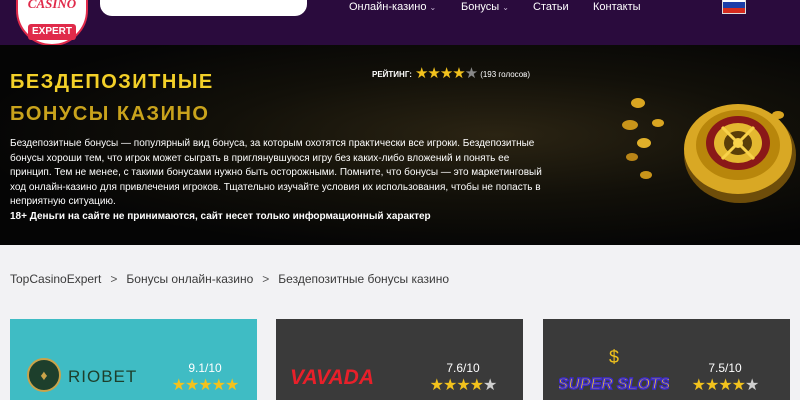 The height and width of the screenshot is (400, 800). What do you see at coordinates (110, 114) in the screenshot?
I see `hero-title-line2: БОНУСЫ КАЗИНО` at bounding box center [110, 114].